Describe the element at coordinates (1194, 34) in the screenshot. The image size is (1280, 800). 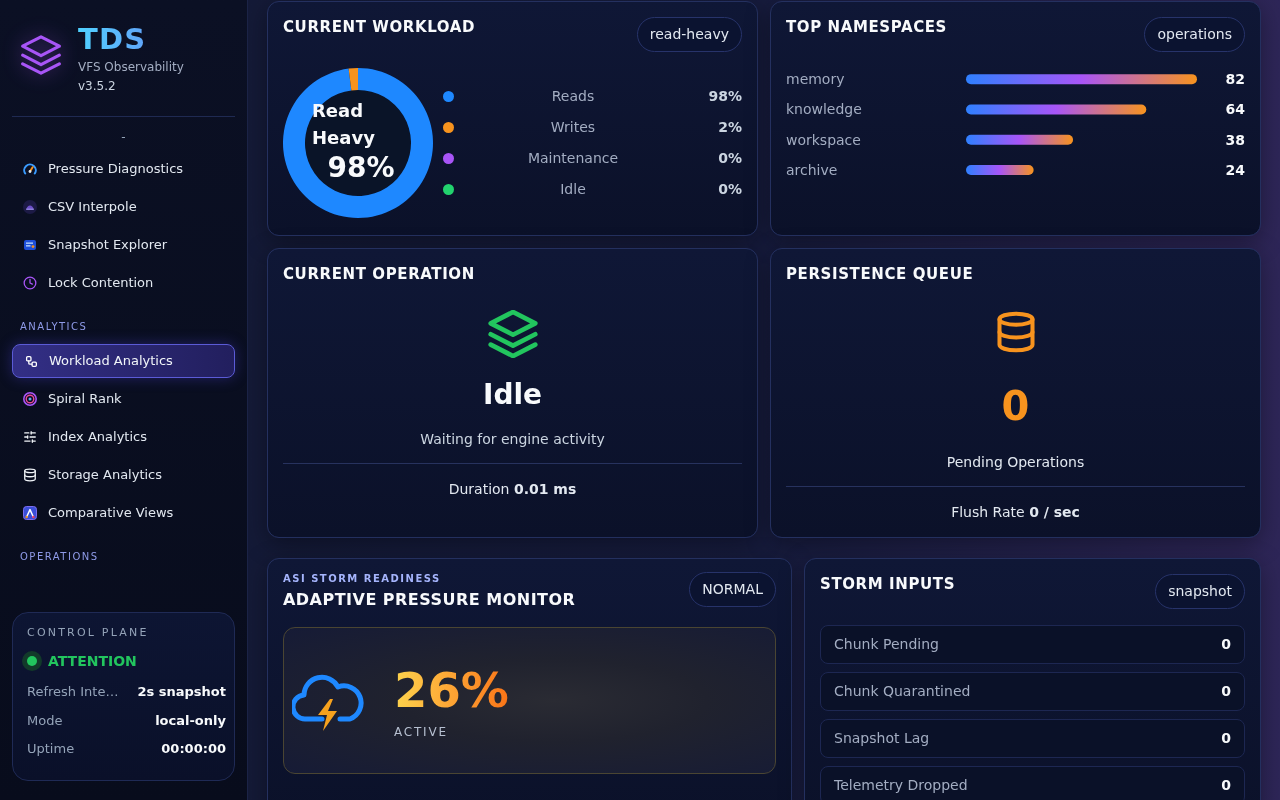
I see `namespaces-badge: operations` at that location.